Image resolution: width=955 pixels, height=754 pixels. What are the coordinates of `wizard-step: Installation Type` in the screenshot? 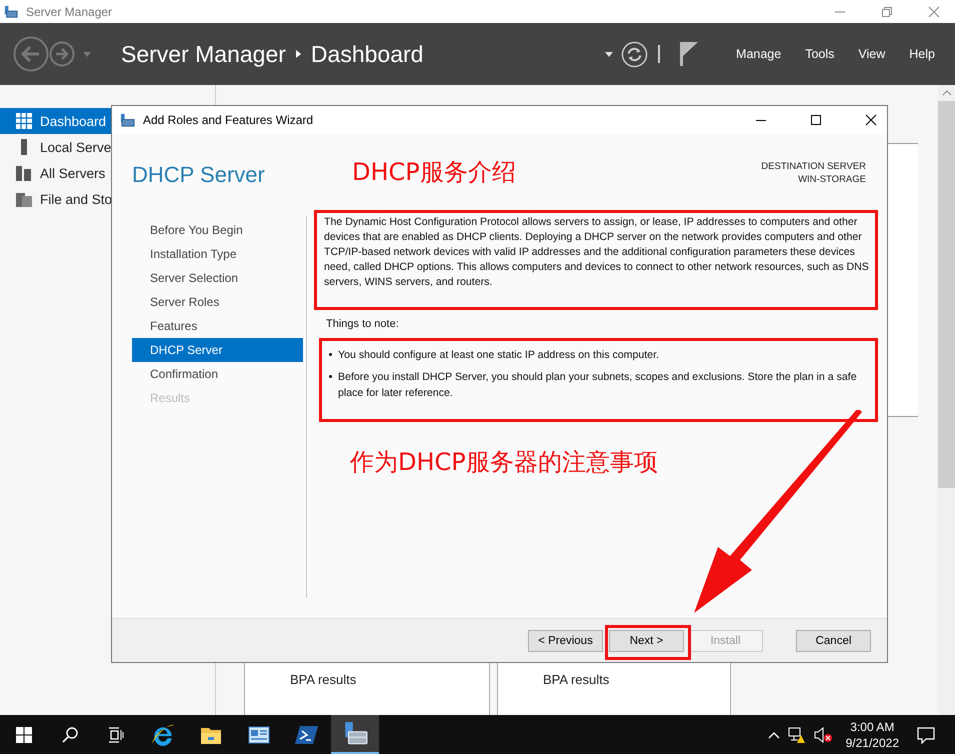 It's located at (217, 254).